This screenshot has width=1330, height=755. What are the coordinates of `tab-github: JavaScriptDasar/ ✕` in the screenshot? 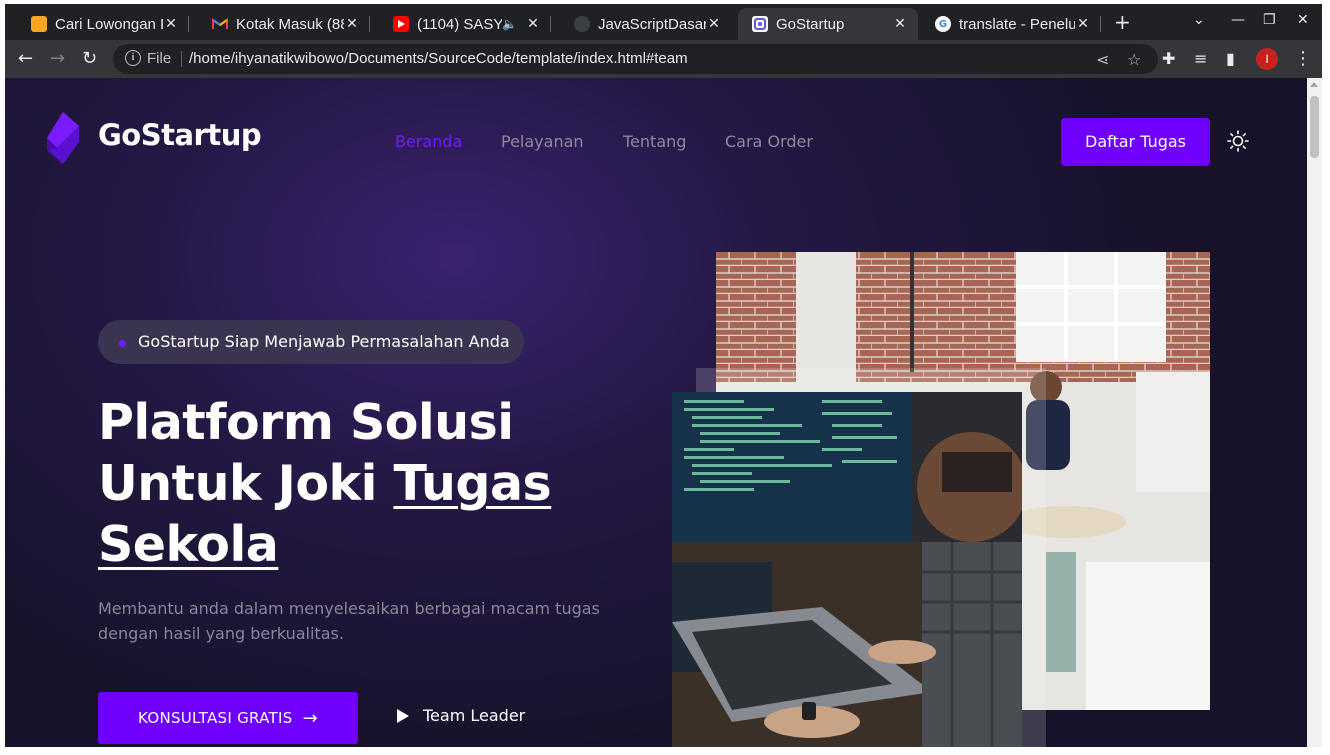 It's located at (646, 24).